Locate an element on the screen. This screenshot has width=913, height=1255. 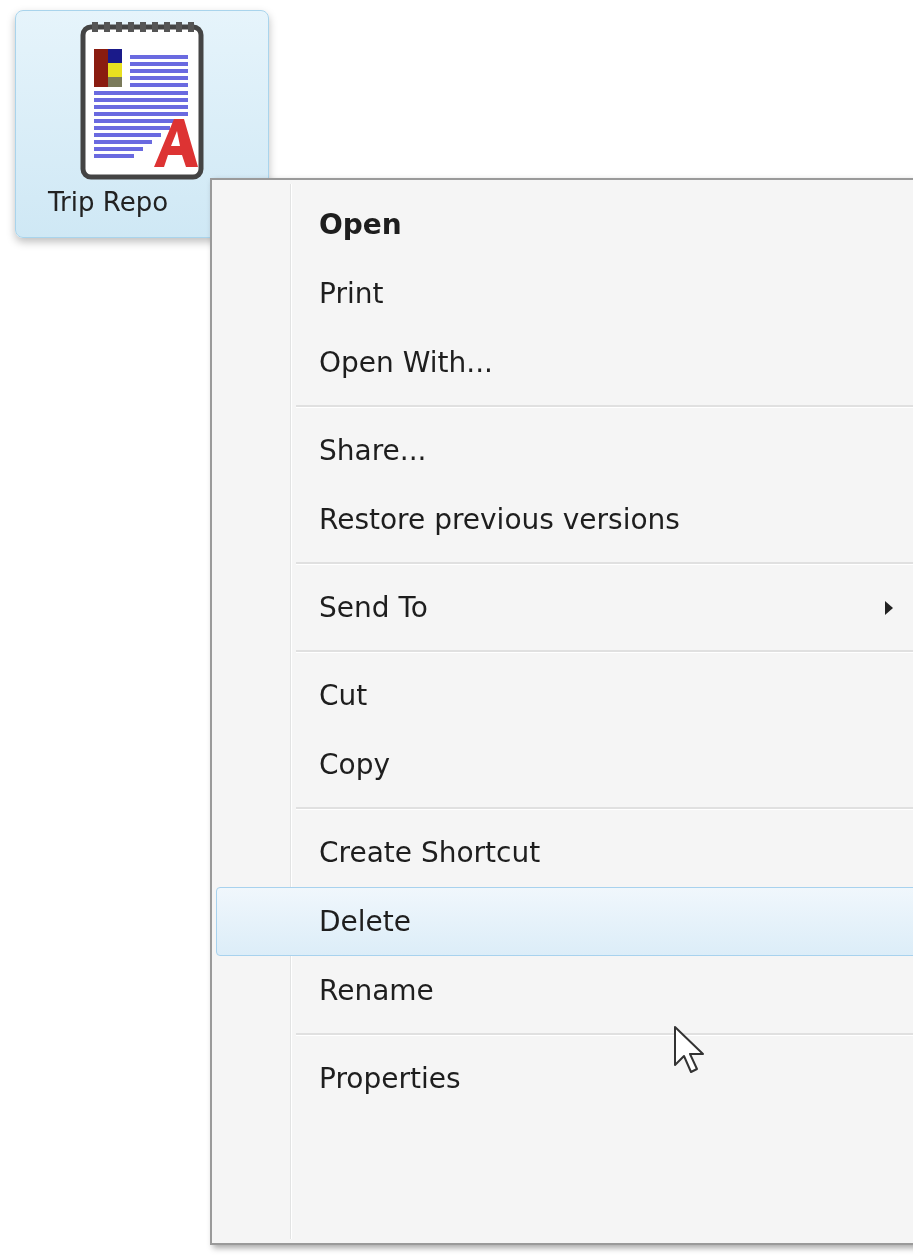
menu-item: Properties is located at coordinates (564, 1078).